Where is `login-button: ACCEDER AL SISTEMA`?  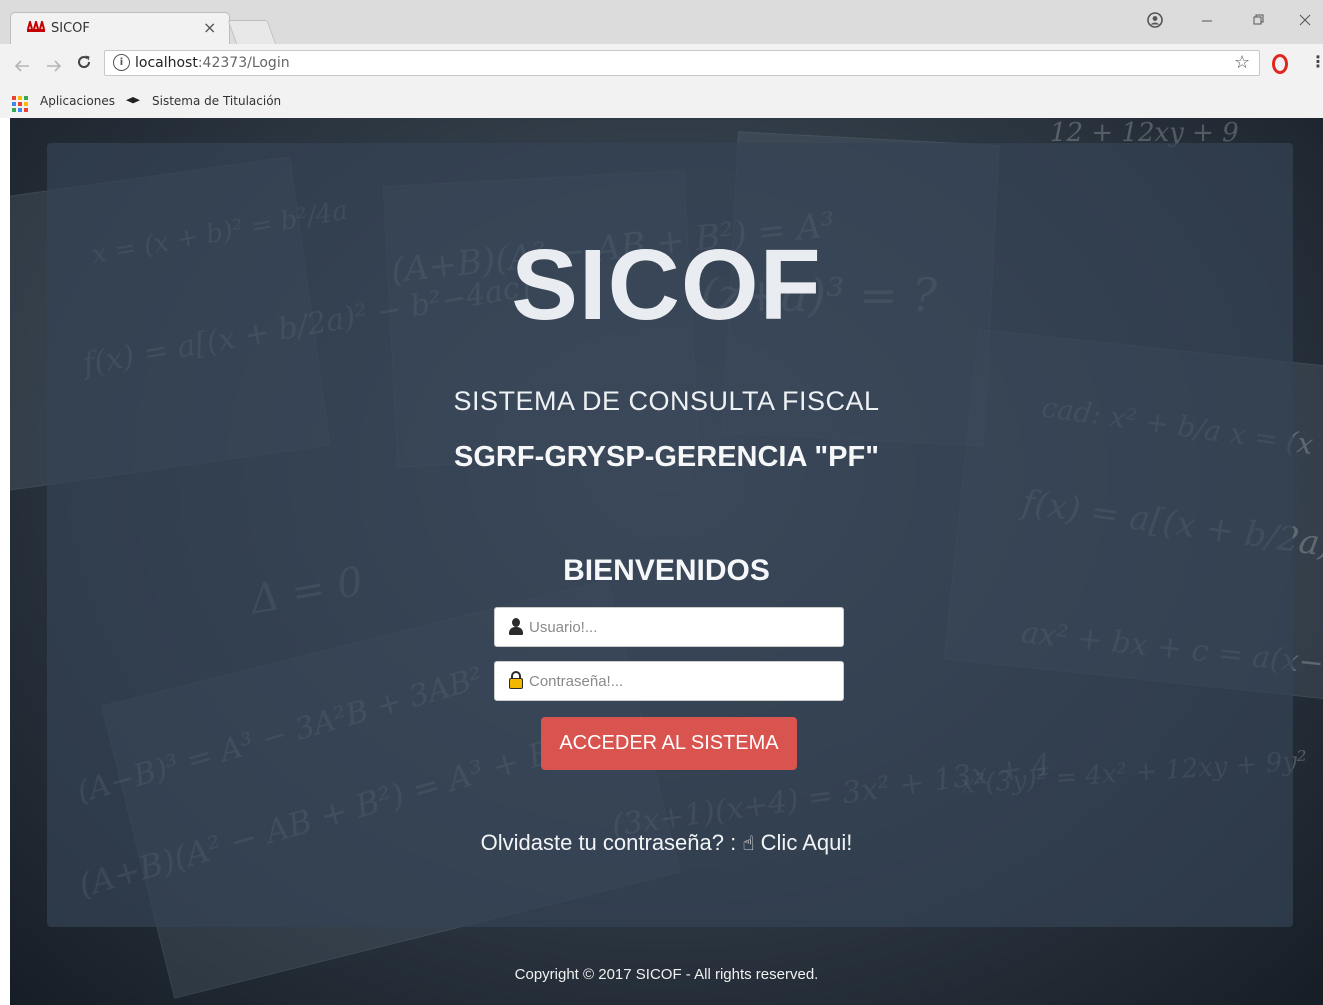
login-button: ACCEDER AL SISTEMA is located at coordinates (669, 743).